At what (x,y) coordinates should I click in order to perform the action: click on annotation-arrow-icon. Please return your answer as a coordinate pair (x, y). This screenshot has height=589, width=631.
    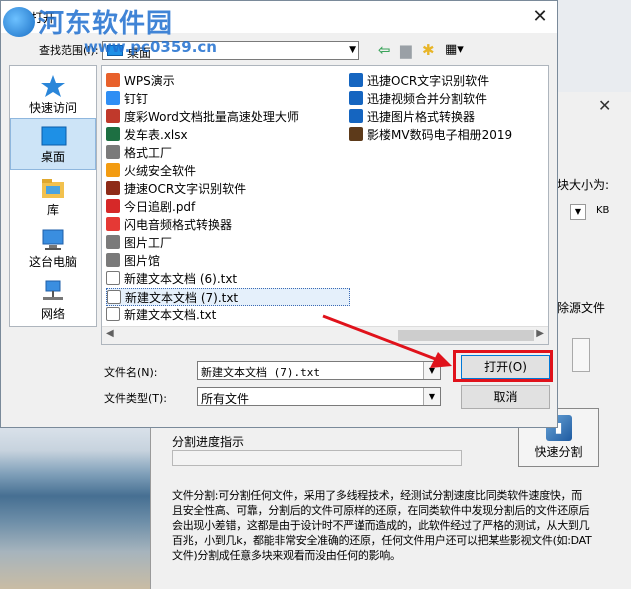
    Looking at the image, I should click on (387, 341).